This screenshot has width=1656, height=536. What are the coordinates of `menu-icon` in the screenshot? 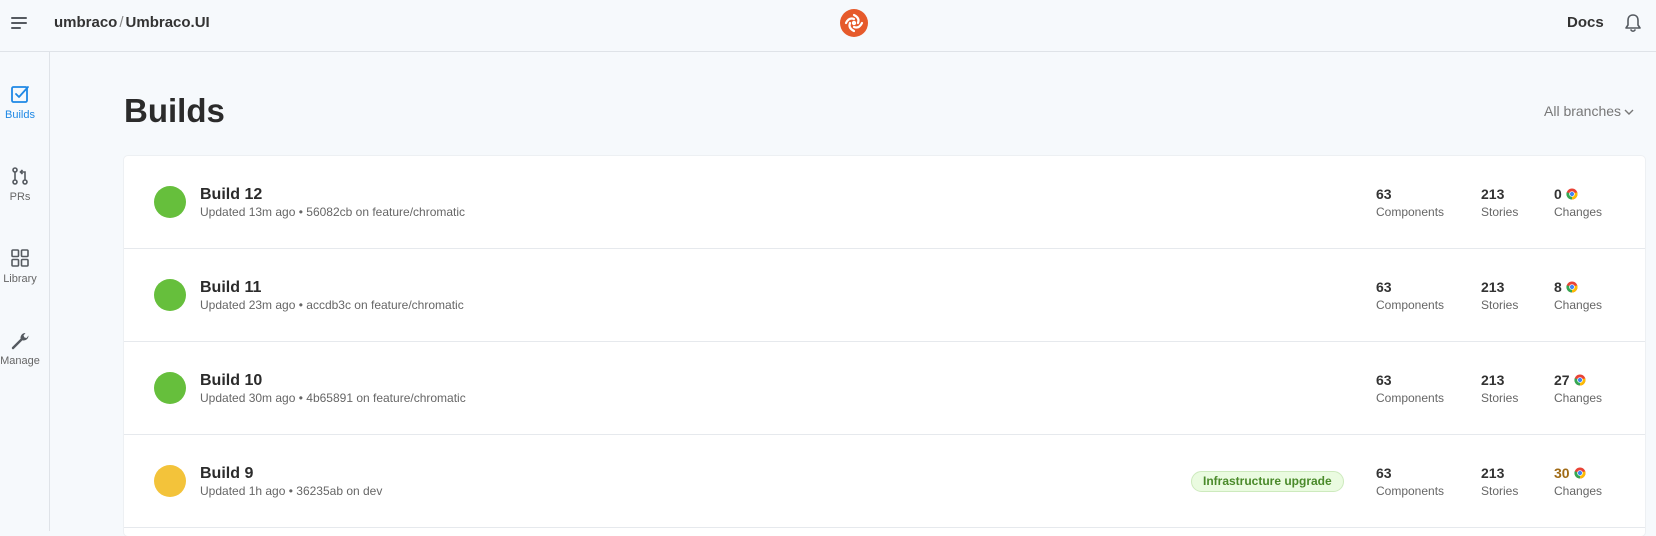 It's located at (20, 23).